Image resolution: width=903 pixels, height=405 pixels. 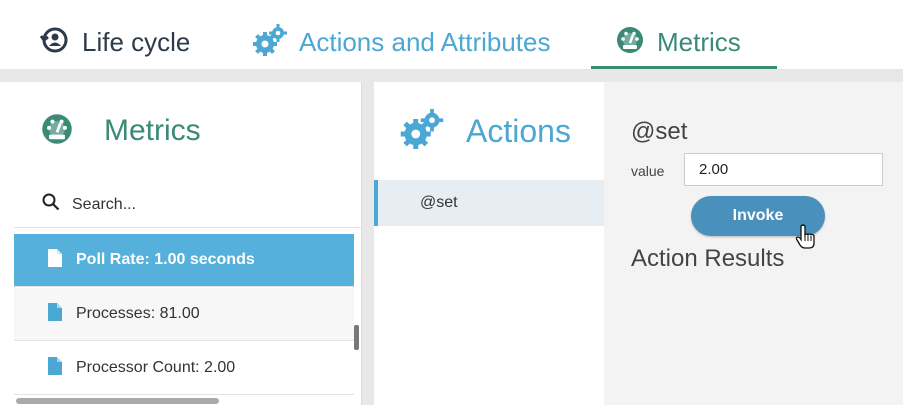 I want to click on metric-item-processes: Processes: 81.00, so click(x=184, y=314).